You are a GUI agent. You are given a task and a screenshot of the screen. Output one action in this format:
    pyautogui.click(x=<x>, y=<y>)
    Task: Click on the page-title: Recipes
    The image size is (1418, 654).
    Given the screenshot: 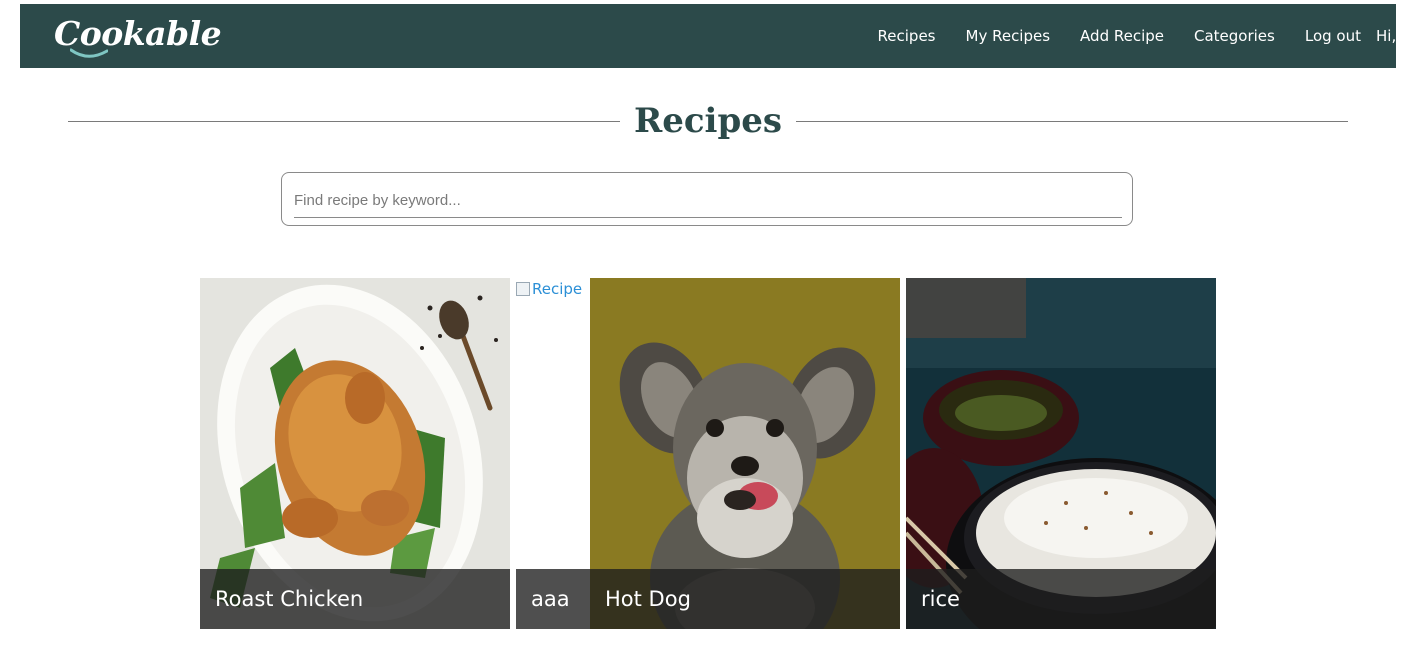 What is the action you would take?
    pyautogui.click(x=708, y=121)
    